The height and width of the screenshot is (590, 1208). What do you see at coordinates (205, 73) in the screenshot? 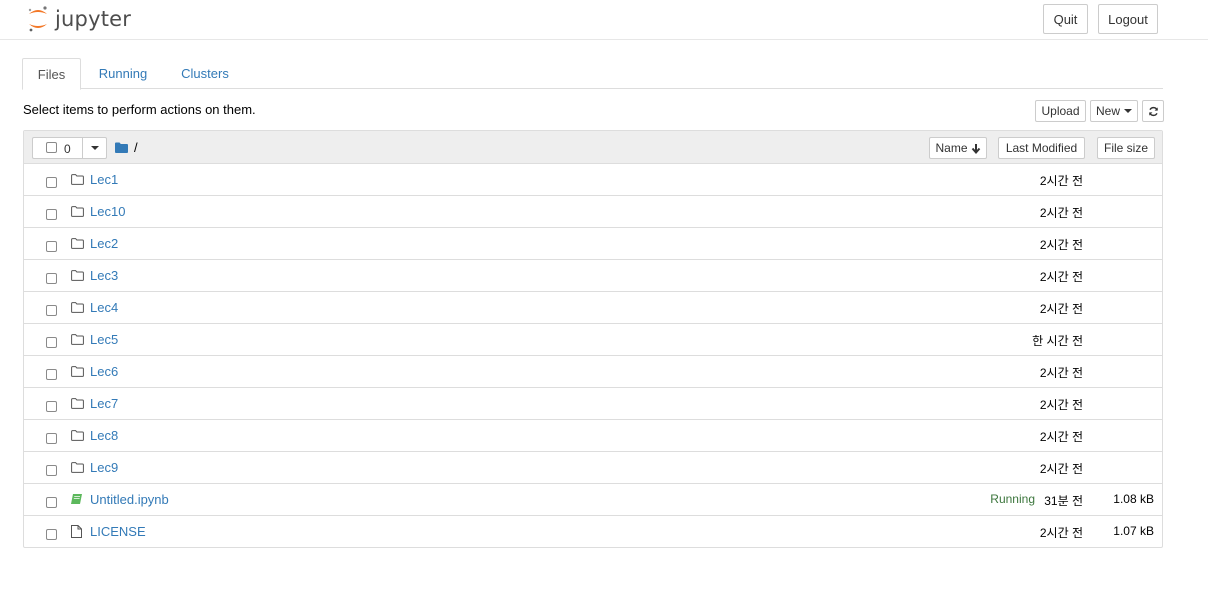
I see `tab-clusters: Clusters` at bounding box center [205, 73].